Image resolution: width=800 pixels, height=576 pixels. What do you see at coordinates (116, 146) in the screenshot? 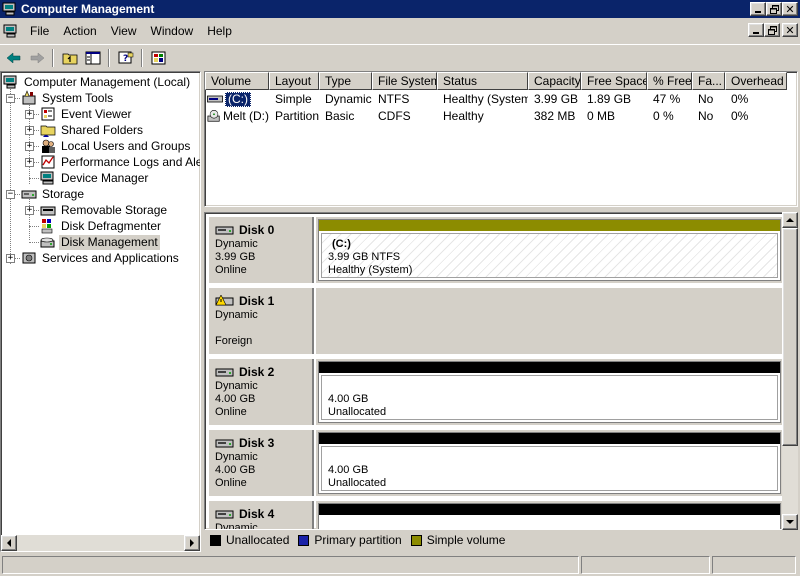
I see `tree-item-local-users: Local Users and Groups` at bounding box center [116, 146].